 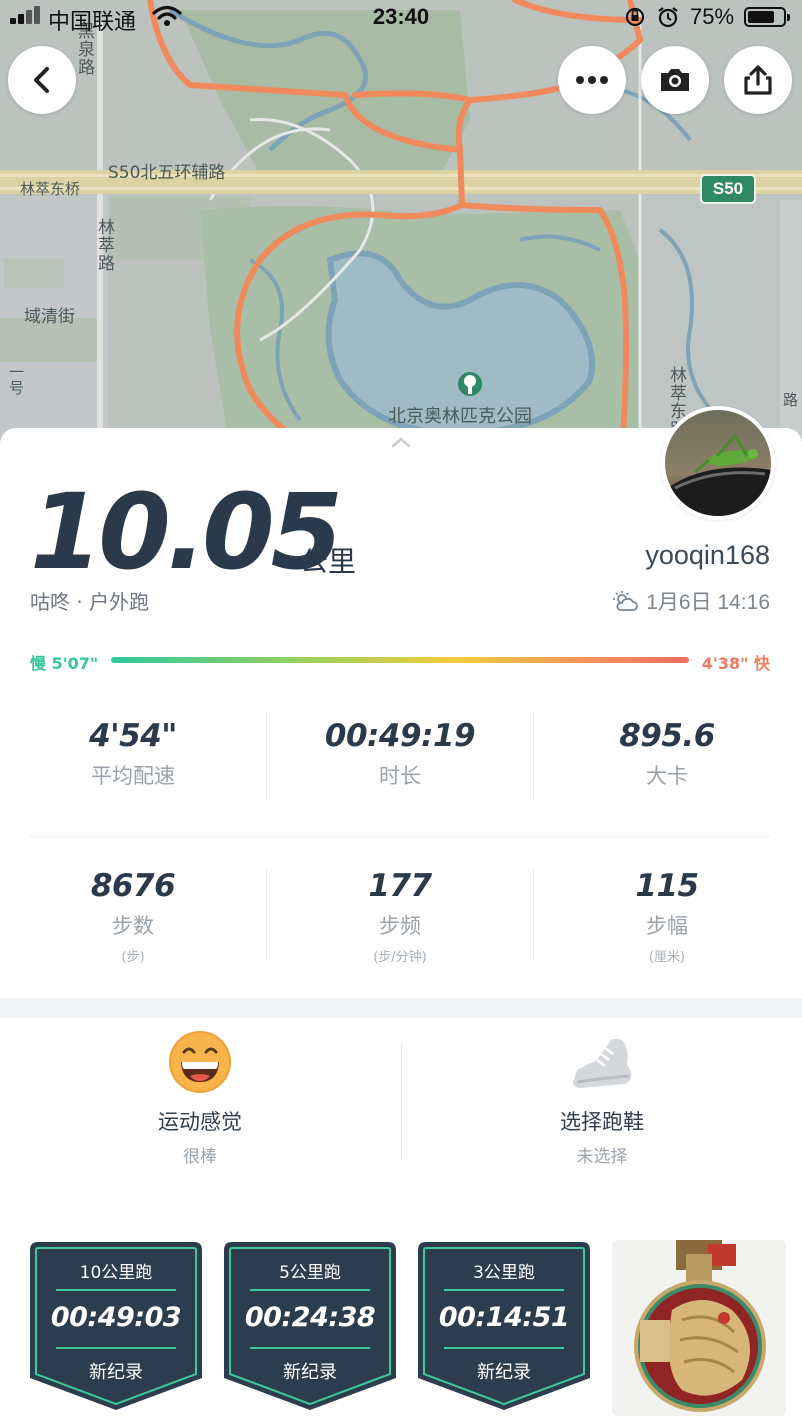 I want to click on map-label-yuqing-street: 域清街, so click(x=49, y=317).